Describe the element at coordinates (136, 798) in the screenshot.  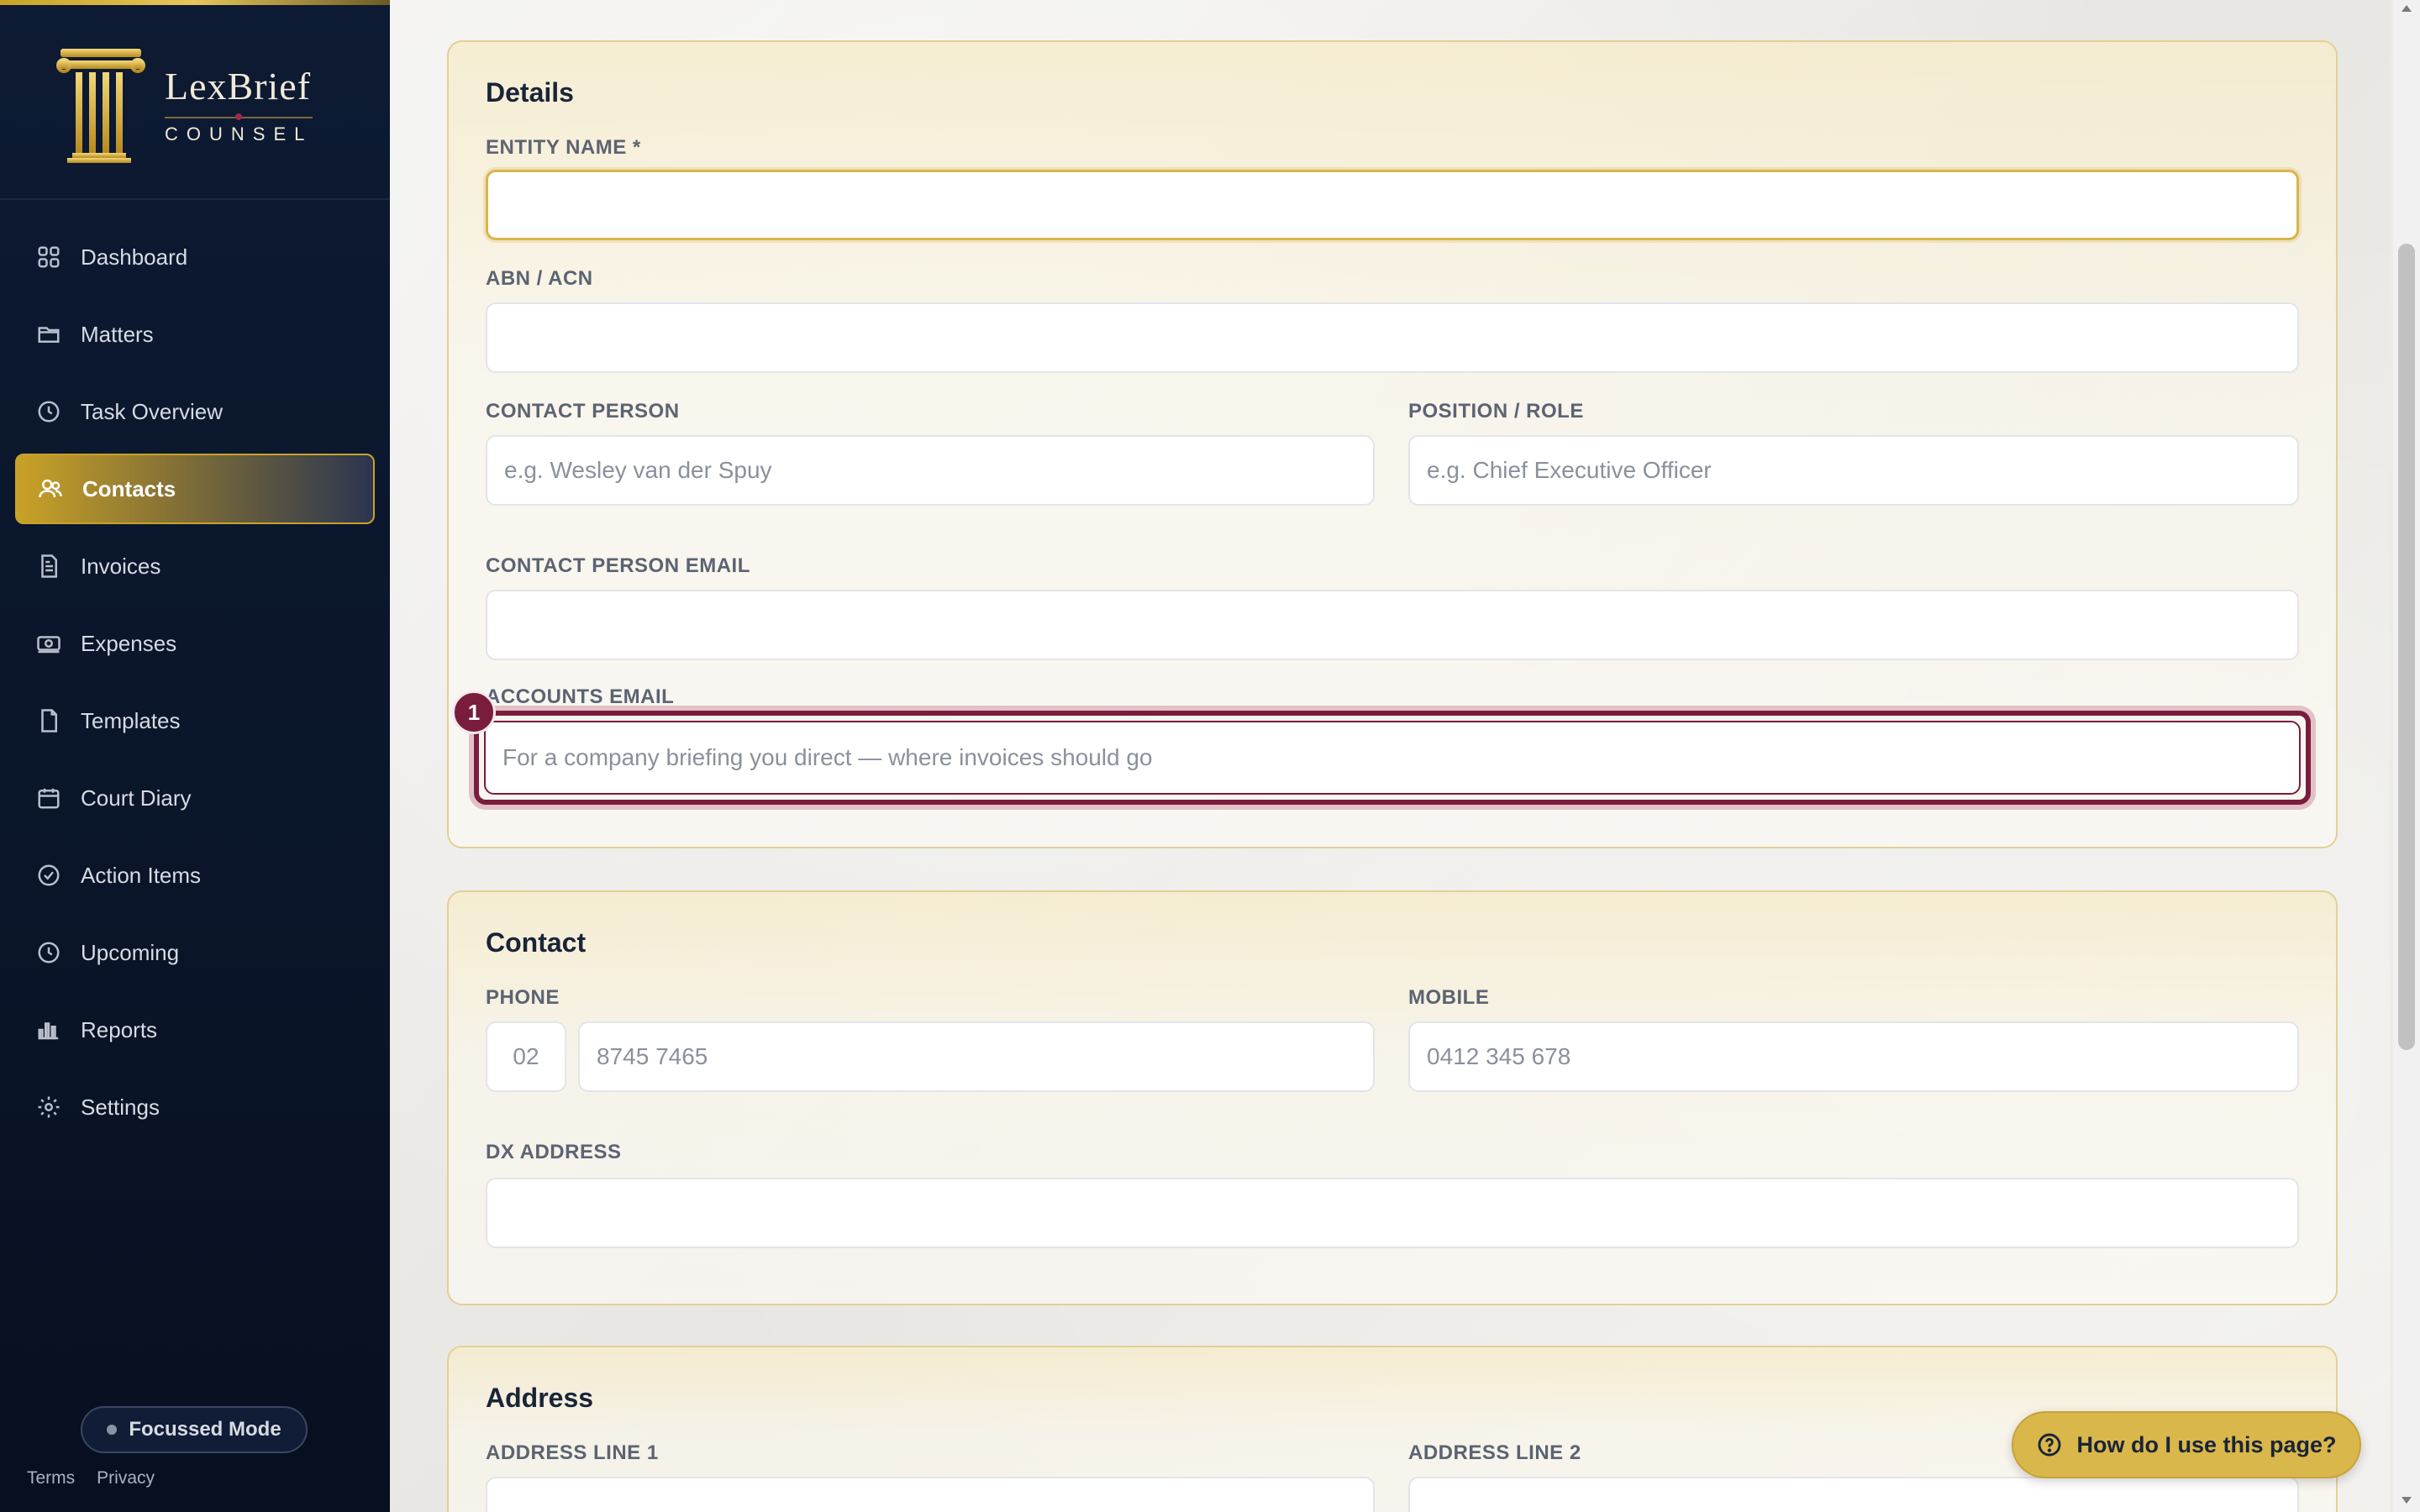
I see `sidebar-item-label: Court Diary` at that location.